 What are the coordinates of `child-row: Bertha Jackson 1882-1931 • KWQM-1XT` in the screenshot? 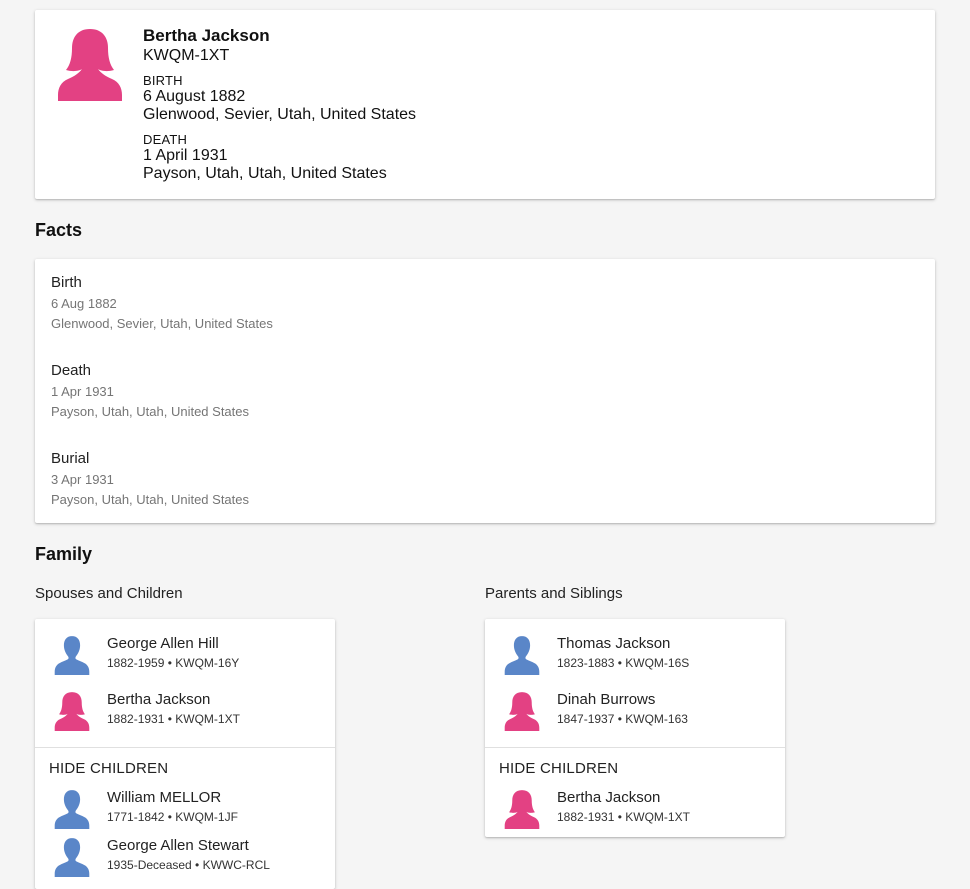 It's located at (635, 814).